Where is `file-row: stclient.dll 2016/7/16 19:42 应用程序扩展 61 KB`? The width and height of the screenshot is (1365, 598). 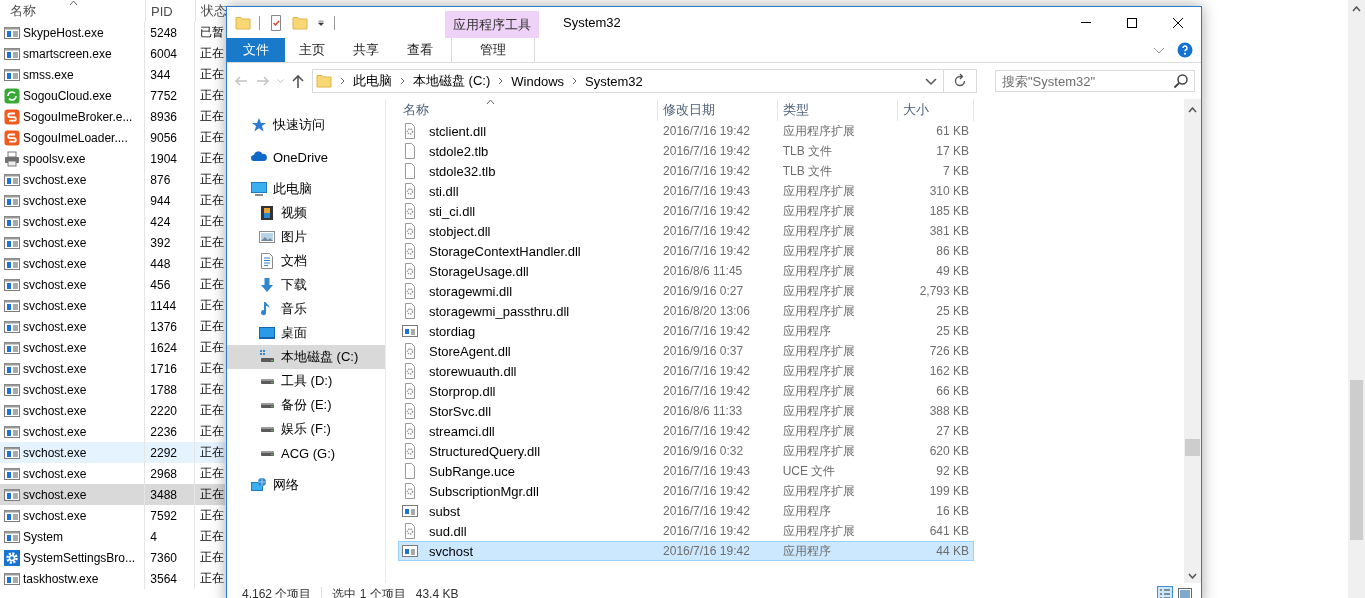
file-row: stclient.dll 2016/7/16 19:42 应用程序扩展 61 KB is located at coordinates (686, 131).